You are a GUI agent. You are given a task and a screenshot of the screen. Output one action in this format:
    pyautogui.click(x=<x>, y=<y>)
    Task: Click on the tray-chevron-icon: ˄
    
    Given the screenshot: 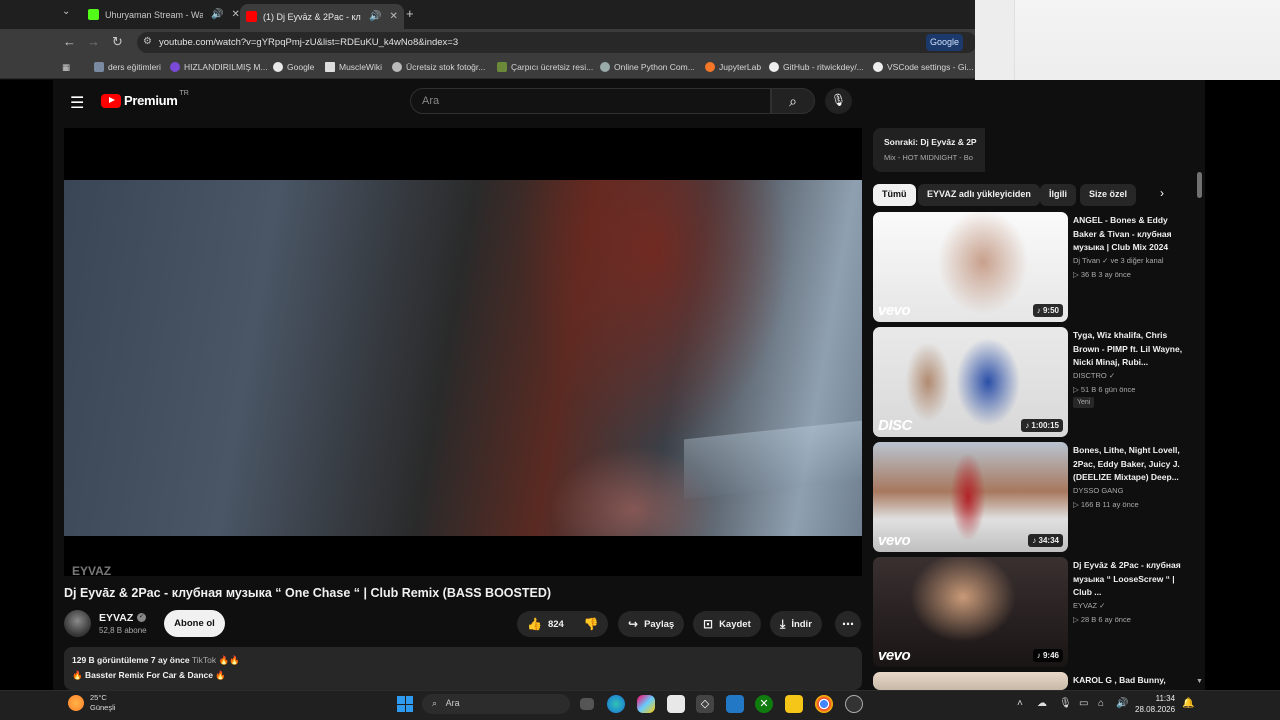 What is the action you would take?
    pyautogui.click(x=1020, y=703)
    